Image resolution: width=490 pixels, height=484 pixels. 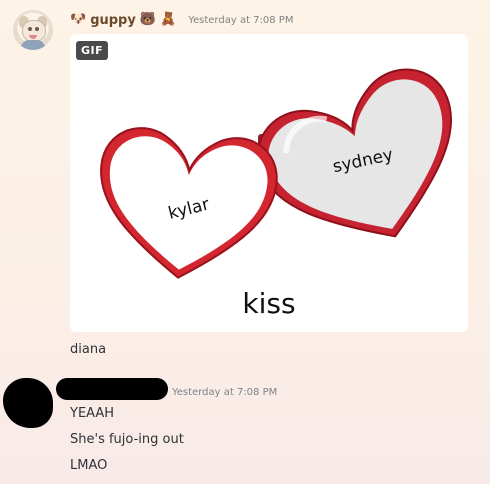 I want to click on bear-emoji-icon: 🐻, so click(x=148, y=19).